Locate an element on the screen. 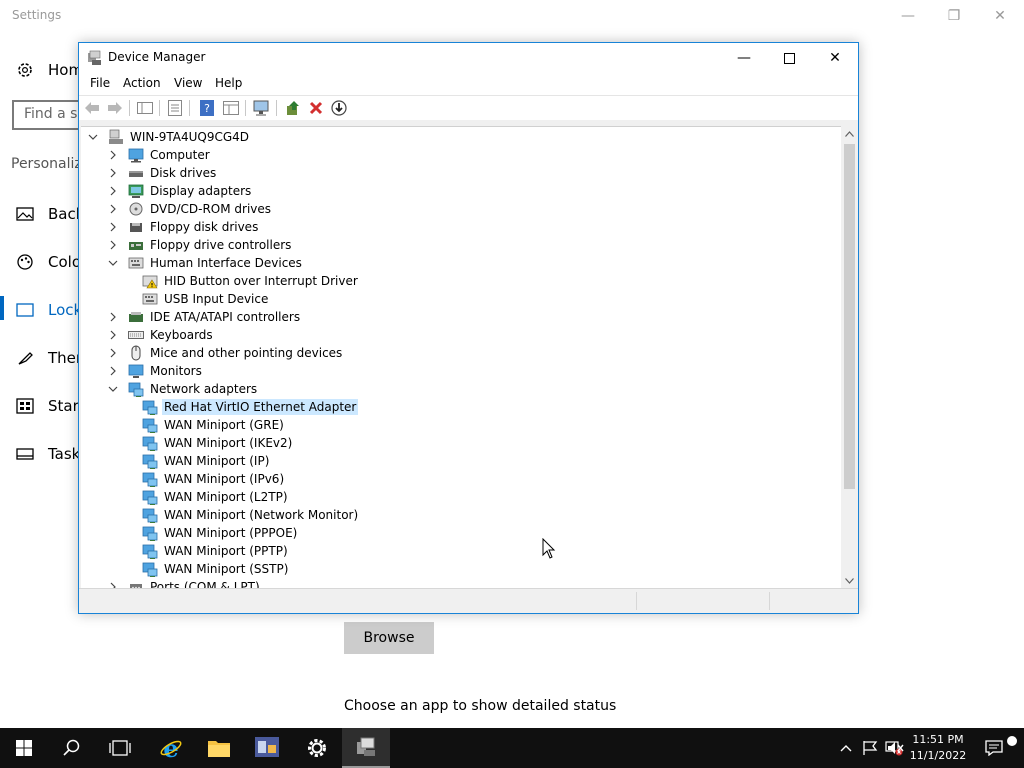  settings-nav-taskbar: Taskl is located at coordinates (50, 454).